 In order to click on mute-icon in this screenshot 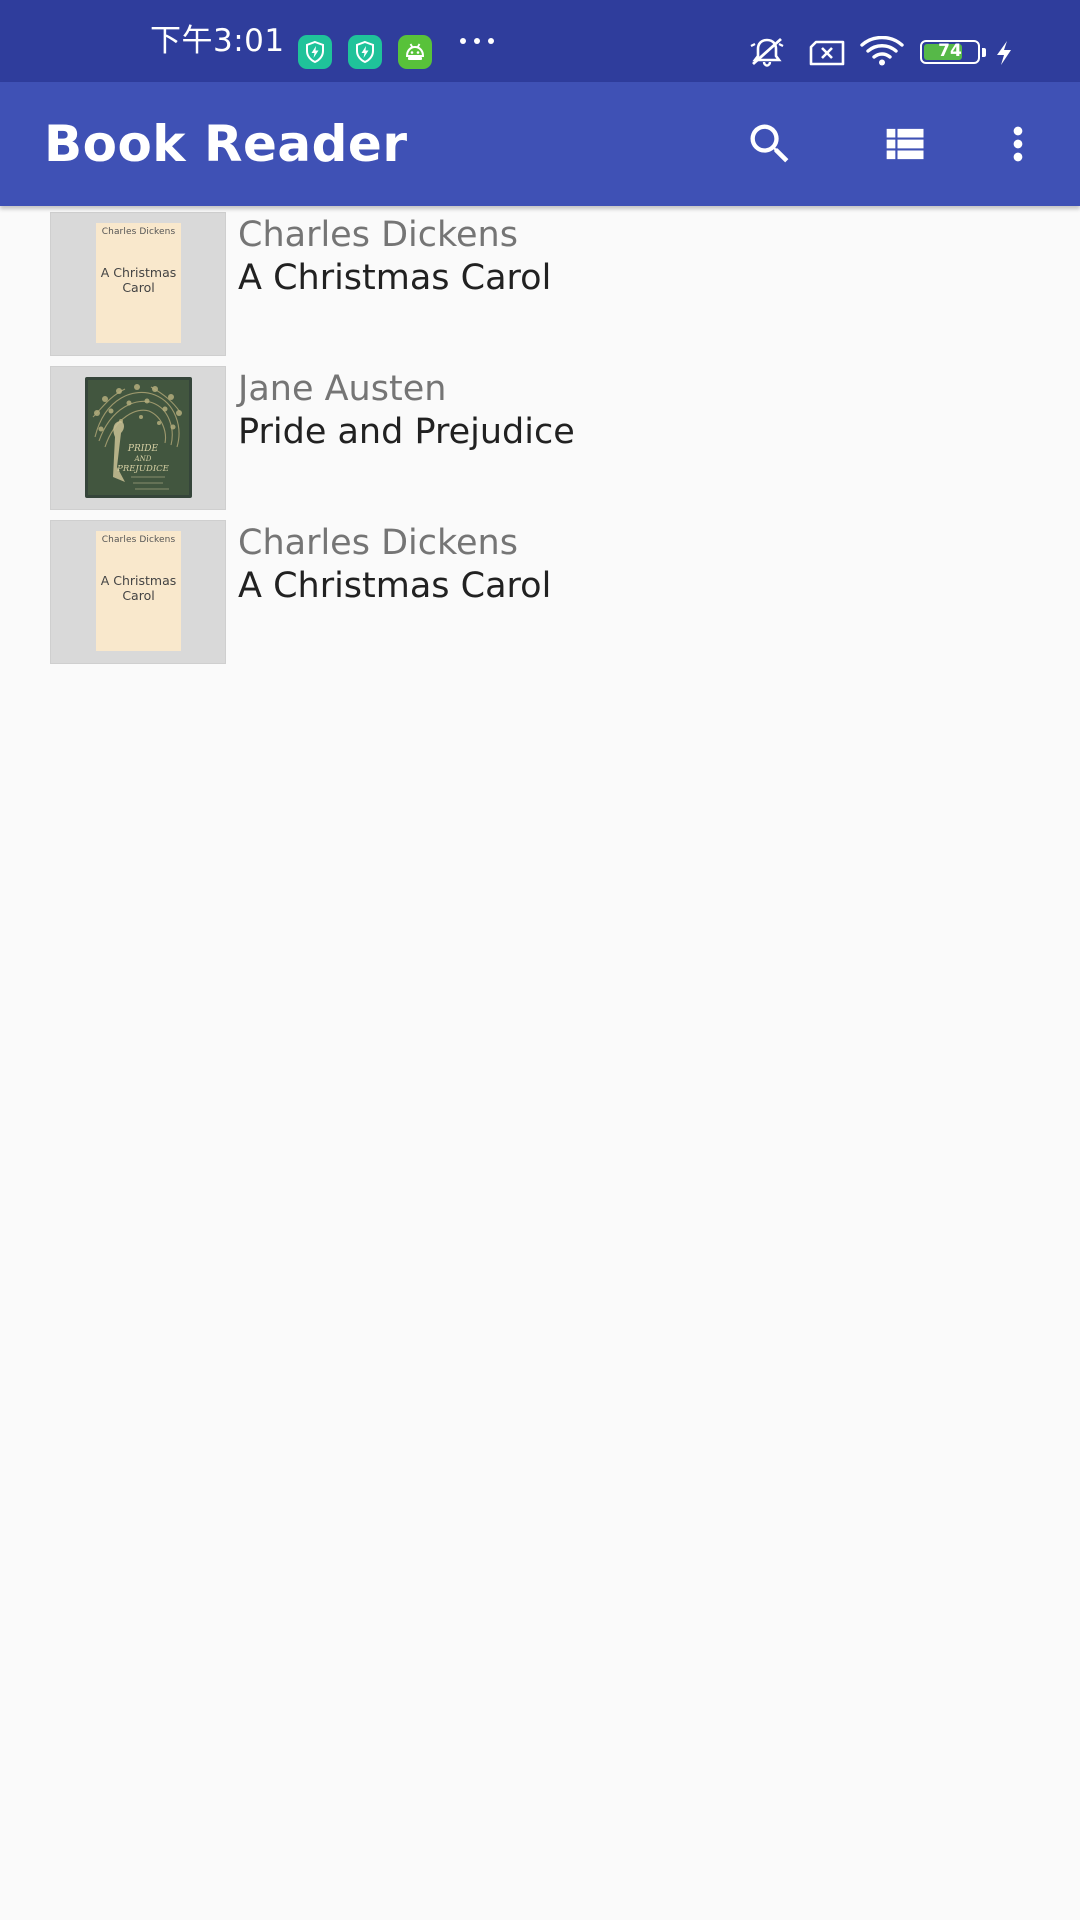, I will do `click(767, 54)`.